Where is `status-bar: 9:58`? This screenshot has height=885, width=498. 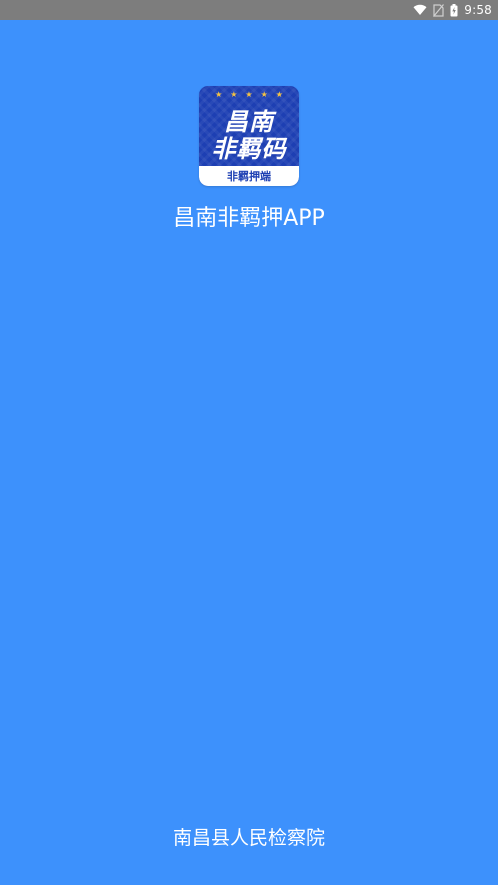
status-bar: 9:58 is located at coordinates (249, 10).